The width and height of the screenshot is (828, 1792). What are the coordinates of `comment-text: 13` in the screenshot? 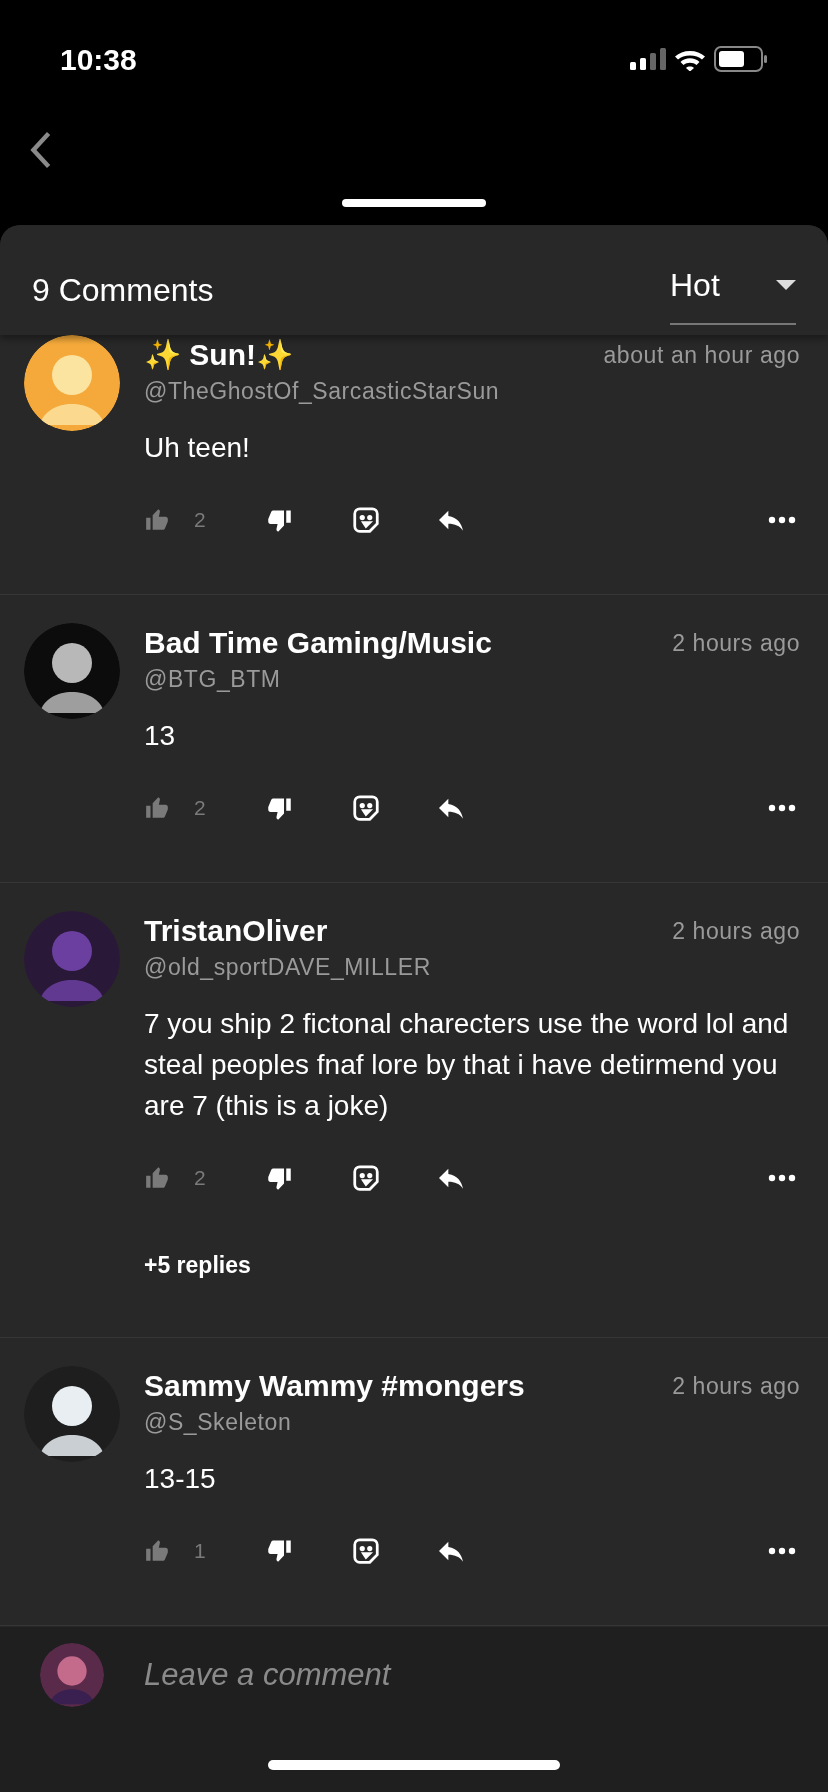 It's located at (160, 736).